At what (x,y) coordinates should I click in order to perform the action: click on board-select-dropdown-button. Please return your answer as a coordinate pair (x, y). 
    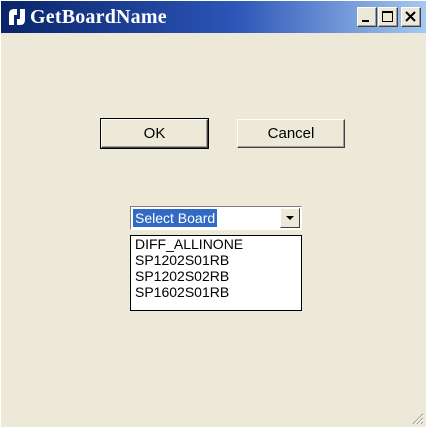
    Looking at the image, I should click on (290, 218).